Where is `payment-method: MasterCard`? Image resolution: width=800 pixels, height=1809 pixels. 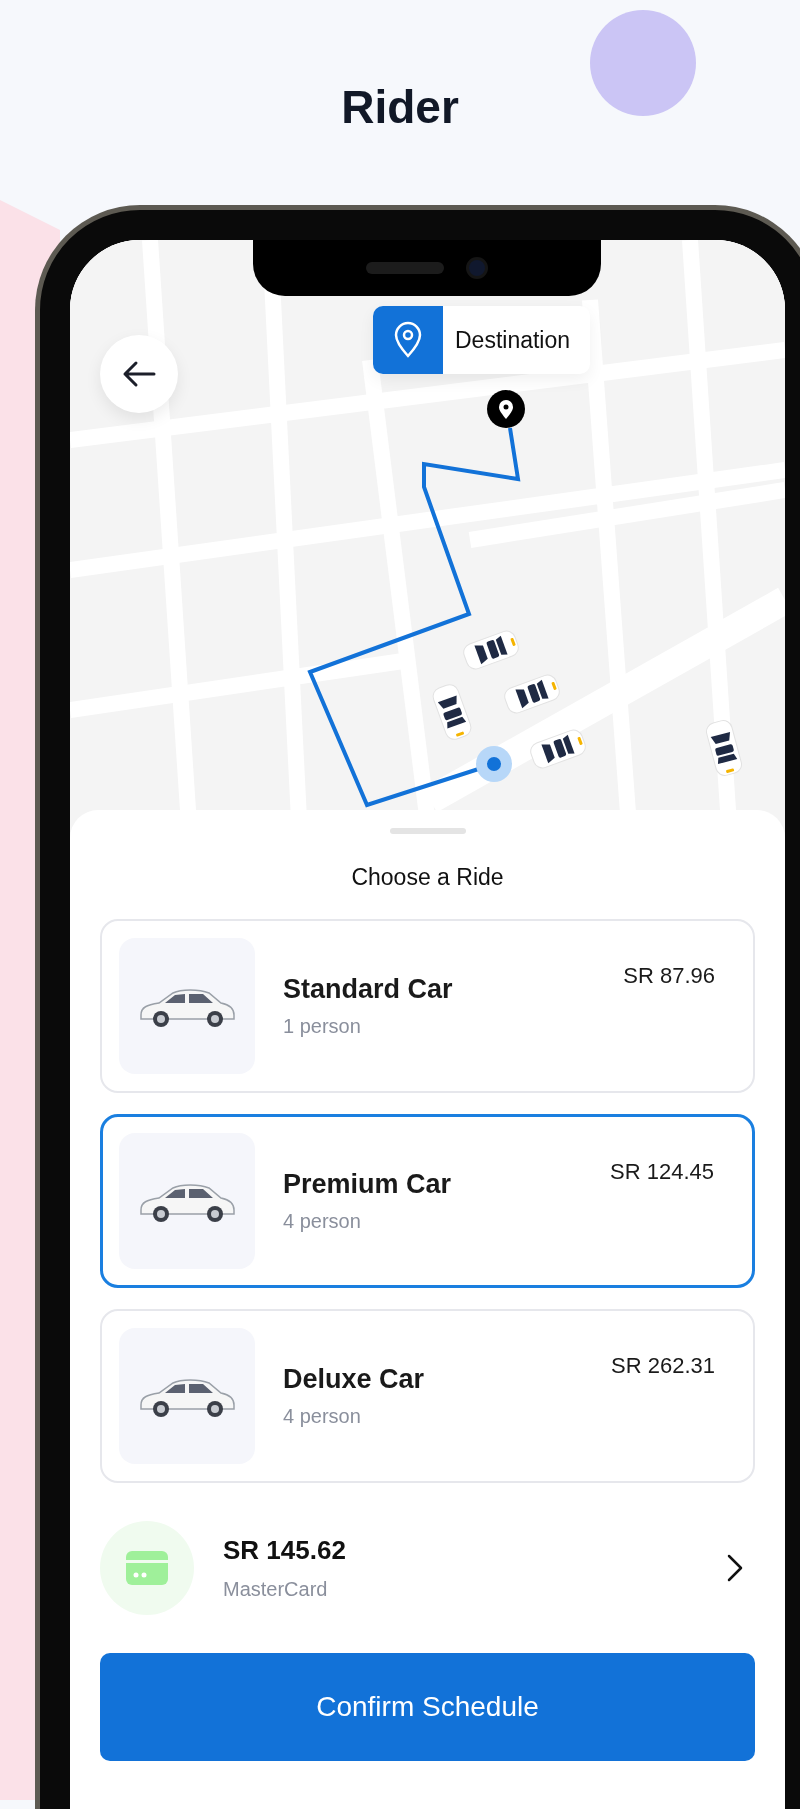 payment-method: MasterCard is located at coordinates (276, 1589).